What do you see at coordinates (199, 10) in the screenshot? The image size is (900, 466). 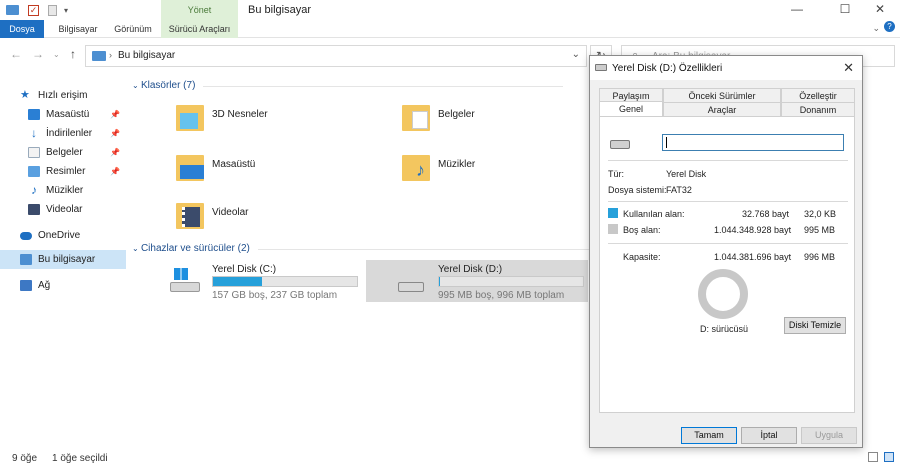 I see `context-tab-group-label: Yönet` at bounding box center [199, 10].